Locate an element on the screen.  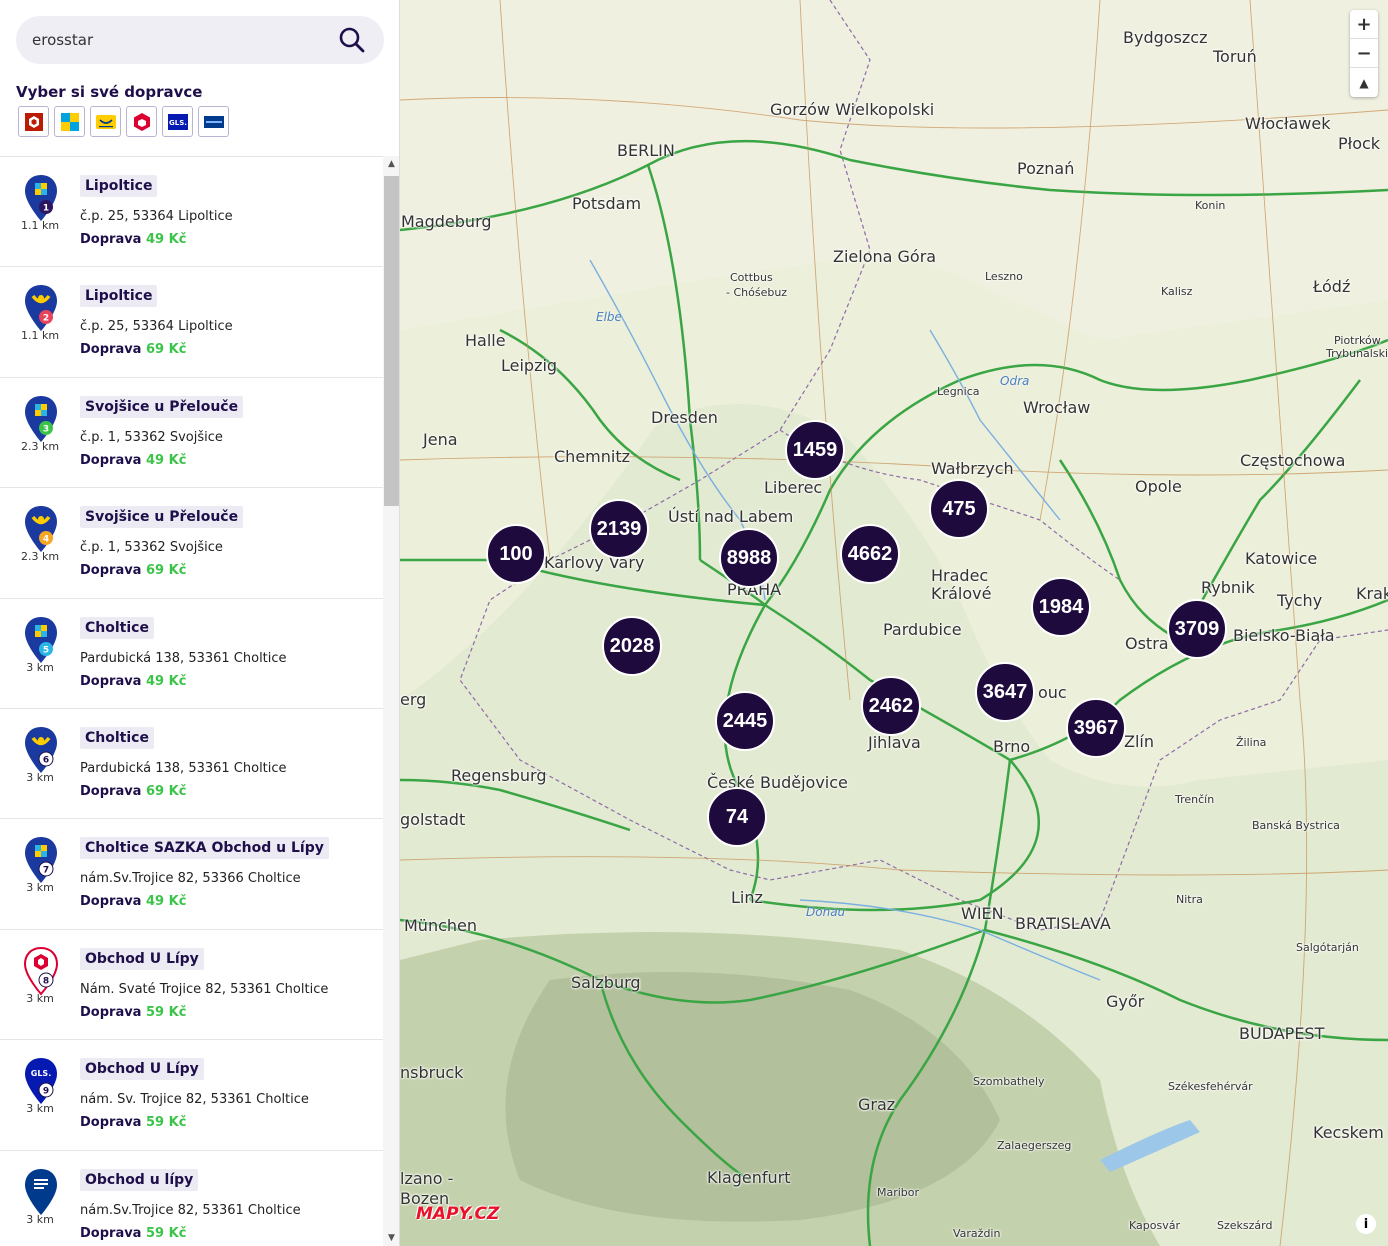
svg-text: 1 is located at coordinates (46, 209).